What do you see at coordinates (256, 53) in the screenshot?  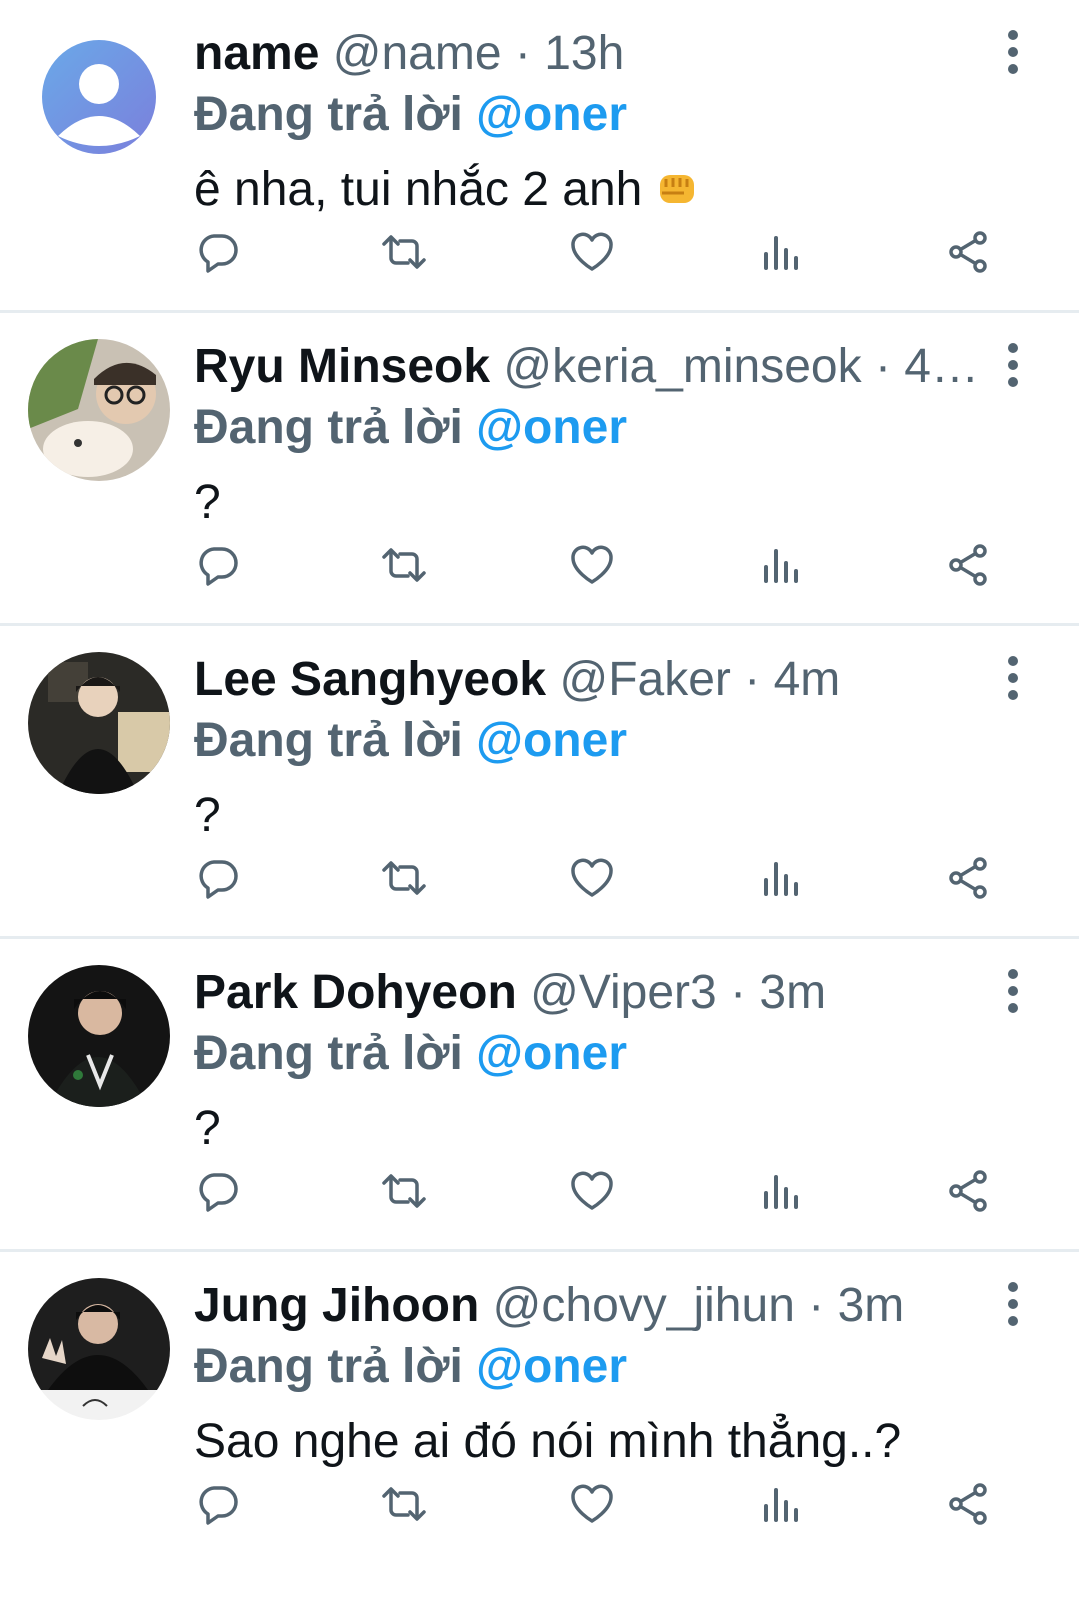 I see `display-name: name` at bounding box center [256, 53].